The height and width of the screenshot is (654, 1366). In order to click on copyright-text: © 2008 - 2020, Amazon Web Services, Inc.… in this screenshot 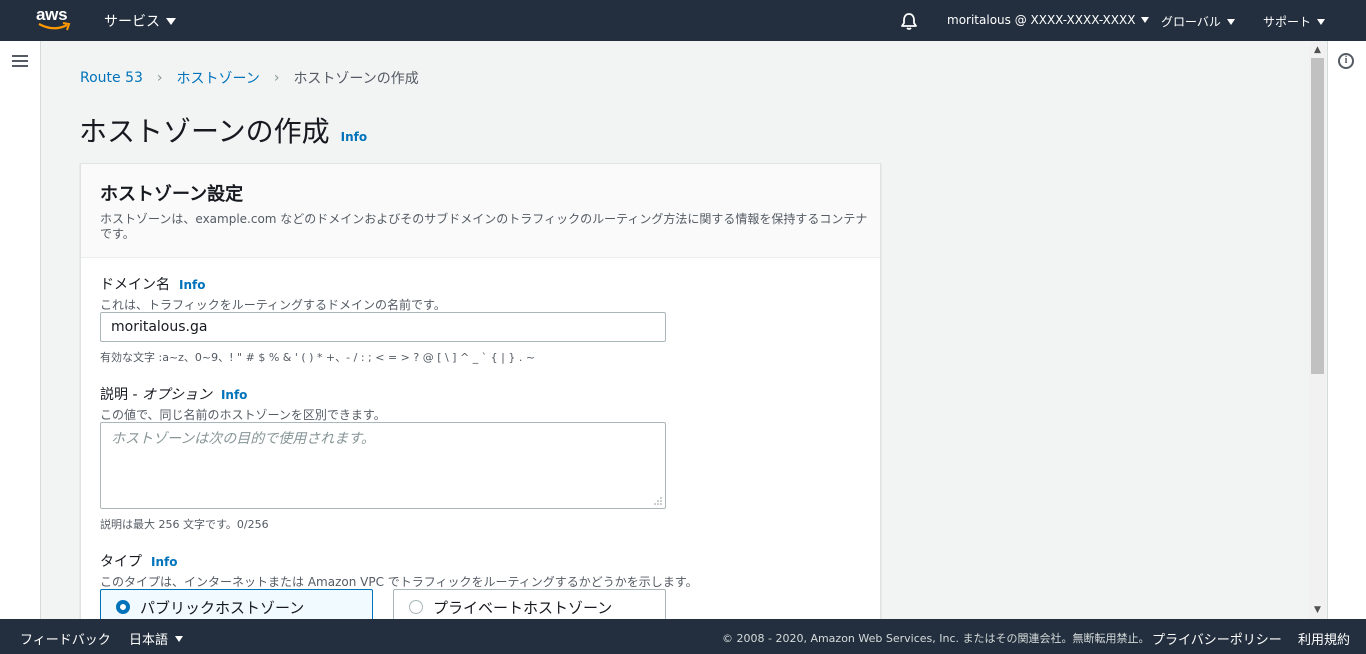, I will do `click(936, 638)`.